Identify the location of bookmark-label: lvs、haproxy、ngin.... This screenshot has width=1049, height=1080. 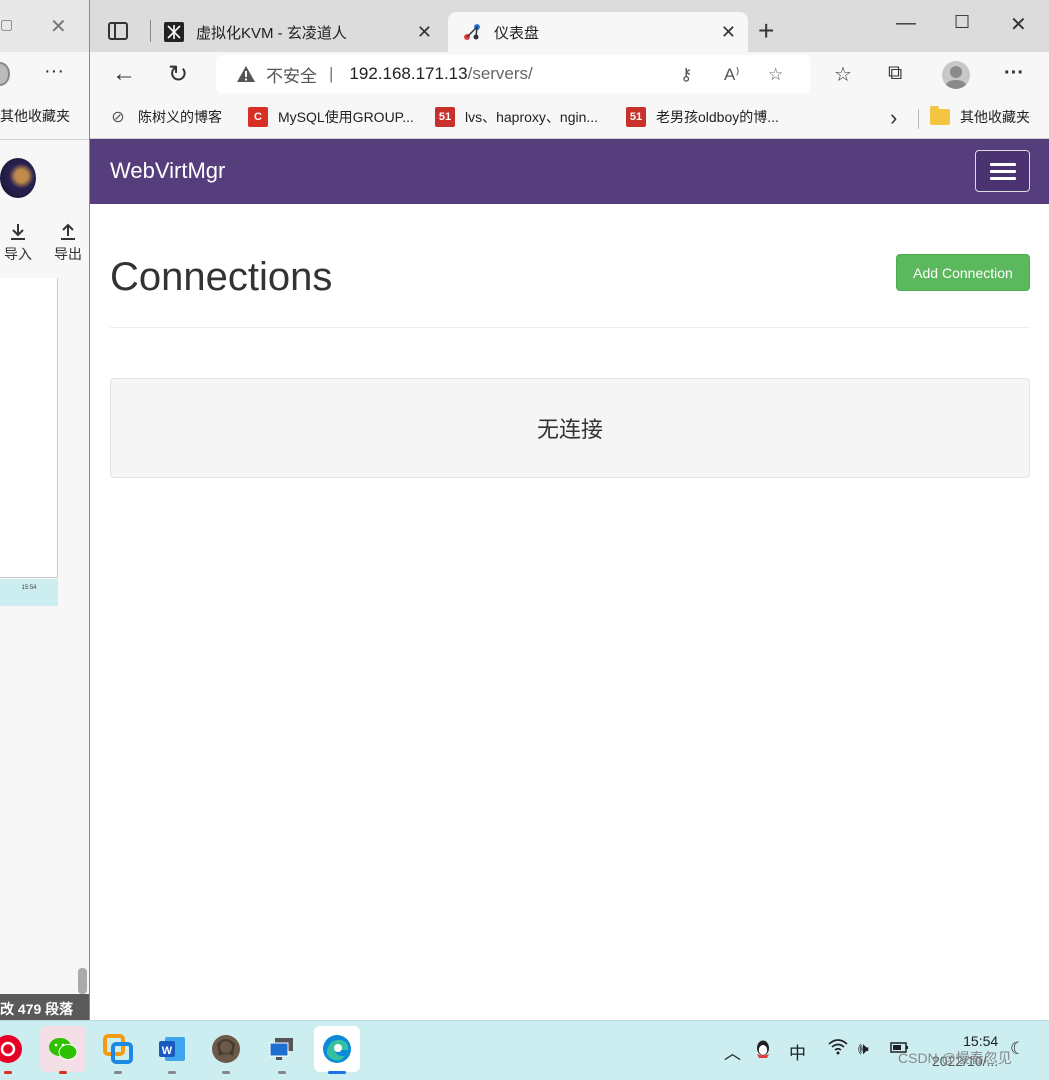
(532, 117).